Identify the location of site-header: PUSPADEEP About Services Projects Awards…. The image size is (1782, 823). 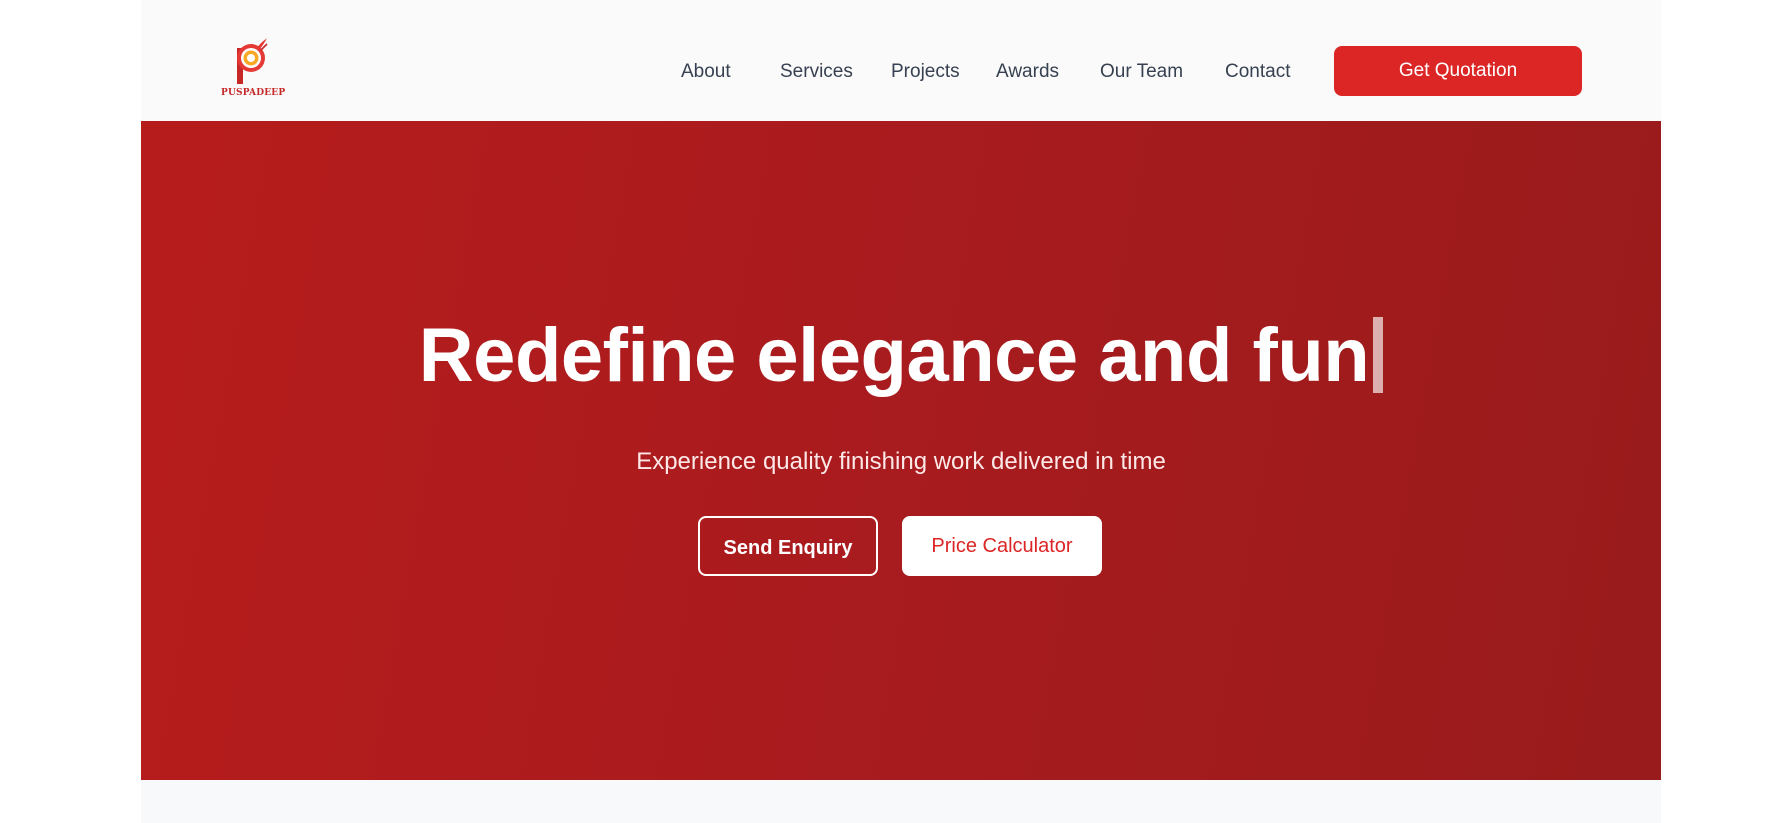
(901, 60).